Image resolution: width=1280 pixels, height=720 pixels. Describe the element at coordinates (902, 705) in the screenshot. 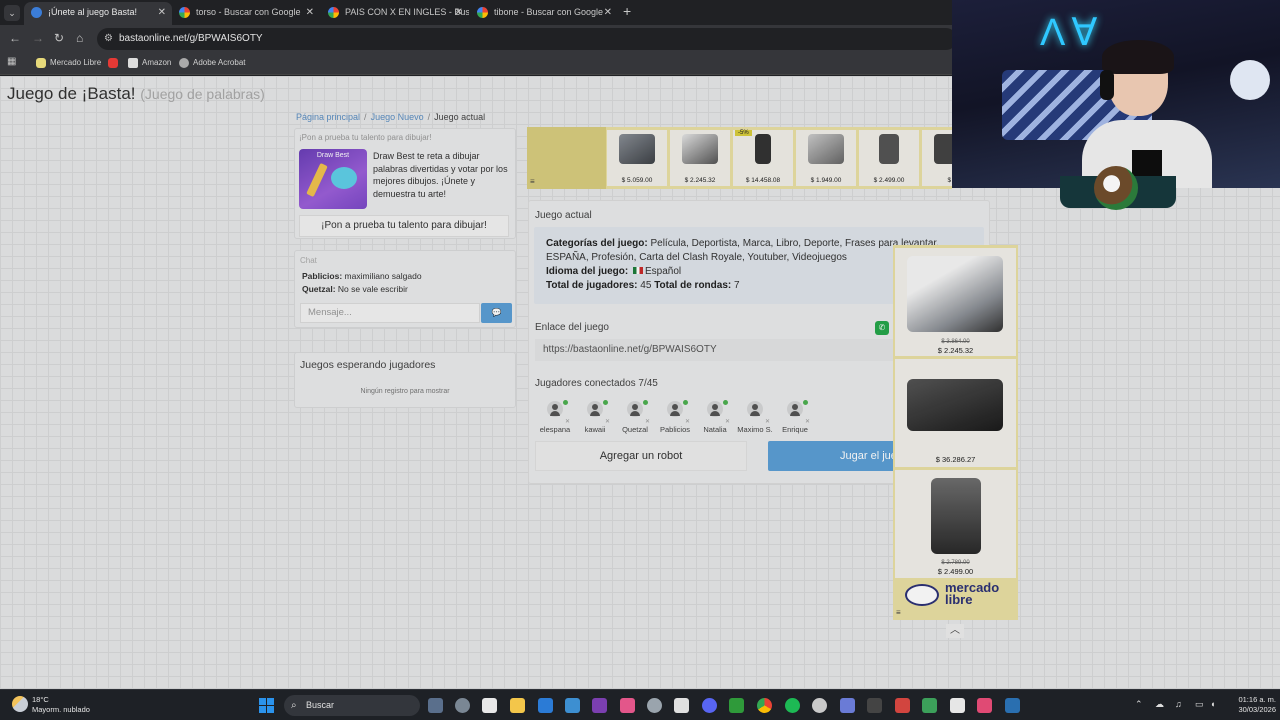

I see `tf-app-icon` at that location.